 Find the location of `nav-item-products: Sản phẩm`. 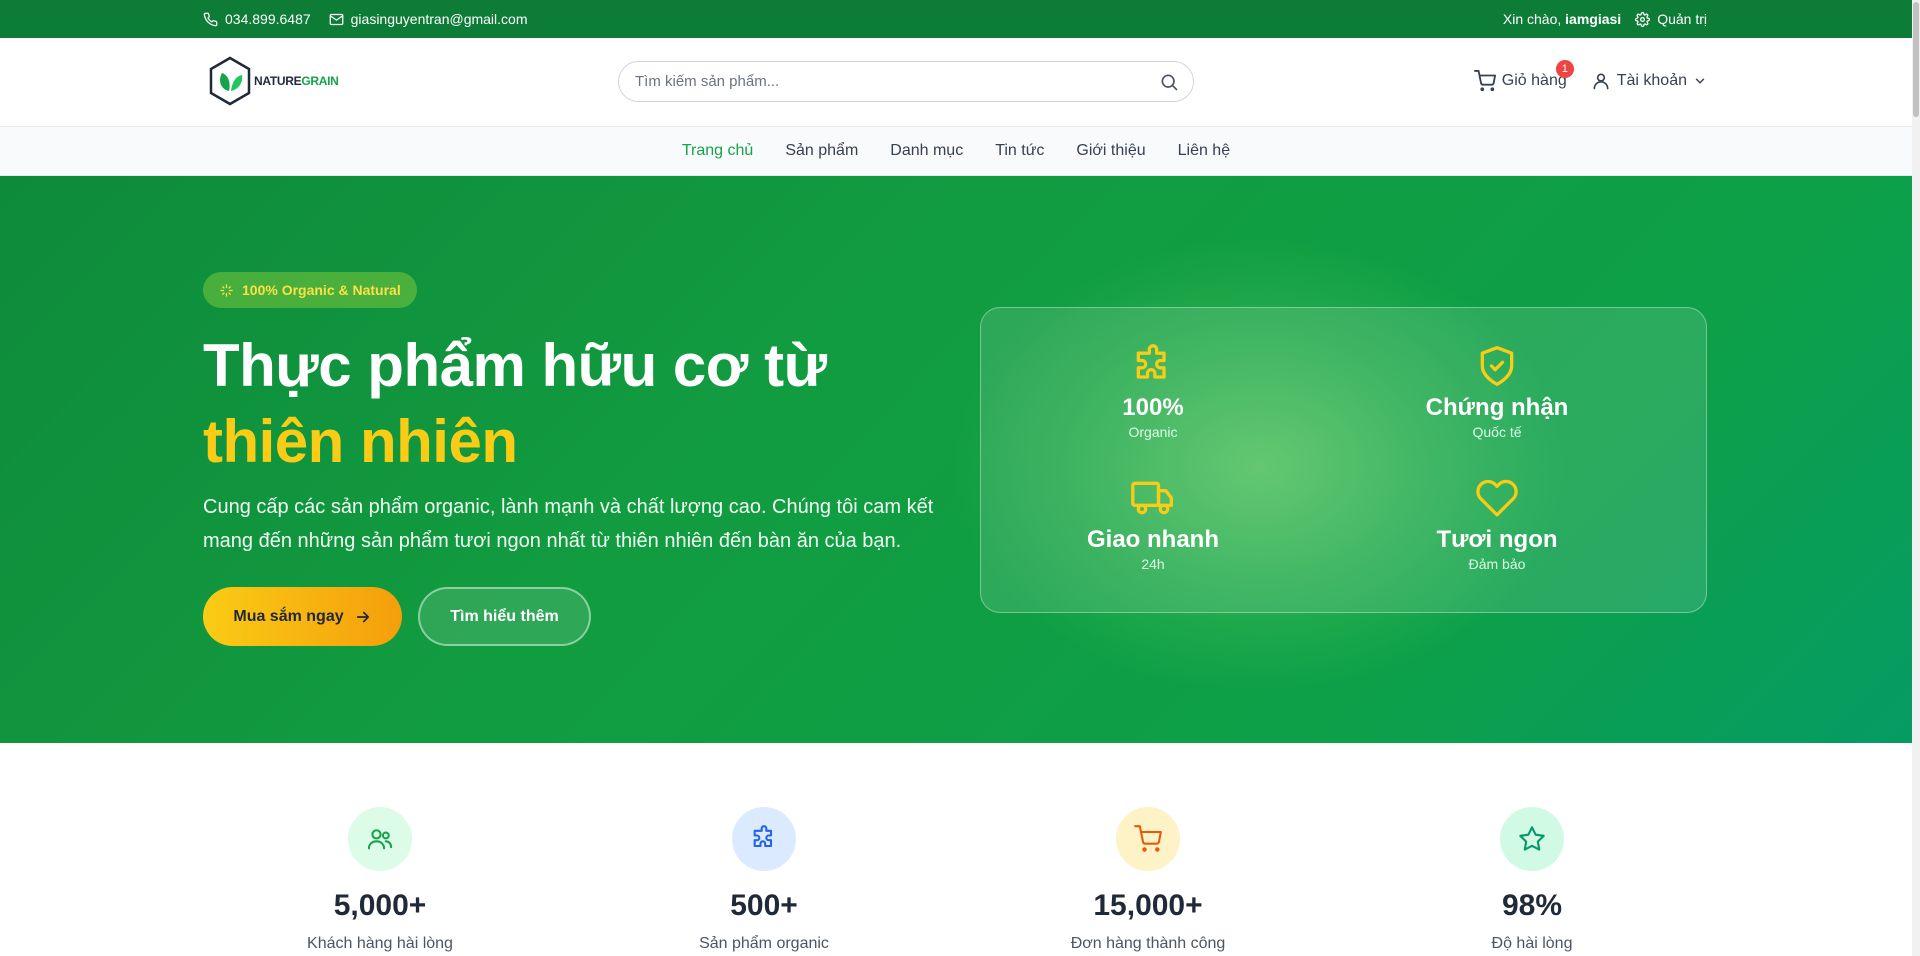

nav-item-products: Sản phẩm is located at coordinates (821, 151).